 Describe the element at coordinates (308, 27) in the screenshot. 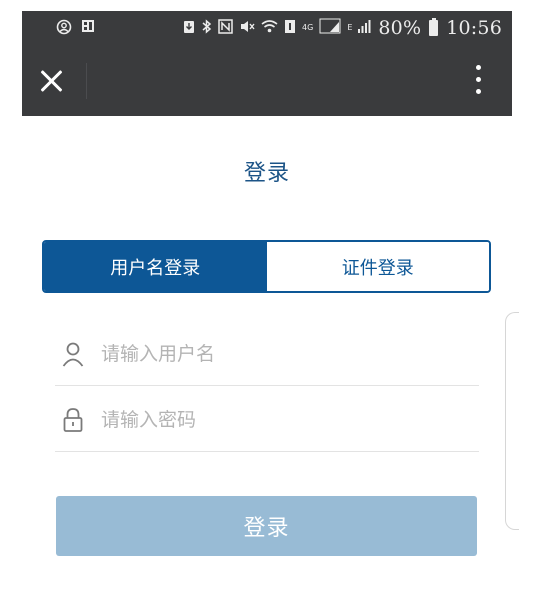

I see `lte-label: 4G` at that location.